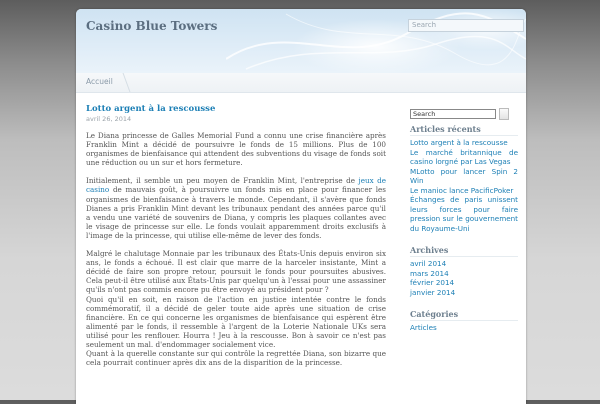 This screenshot has width=600, height=404. I want to click on nav-separator, so click(122, 82).